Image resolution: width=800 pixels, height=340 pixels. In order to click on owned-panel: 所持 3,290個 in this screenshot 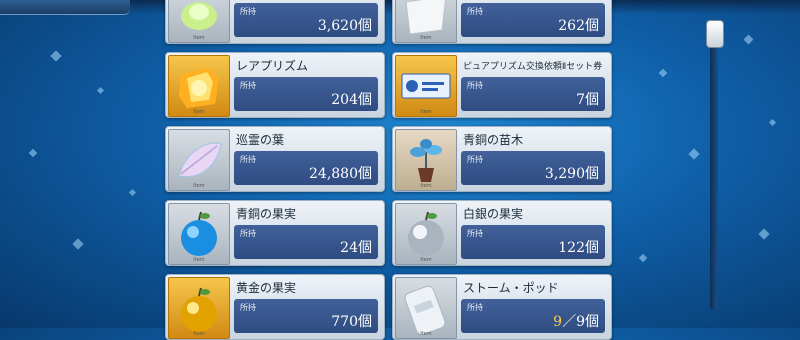, I will do `click(533, 168)`.